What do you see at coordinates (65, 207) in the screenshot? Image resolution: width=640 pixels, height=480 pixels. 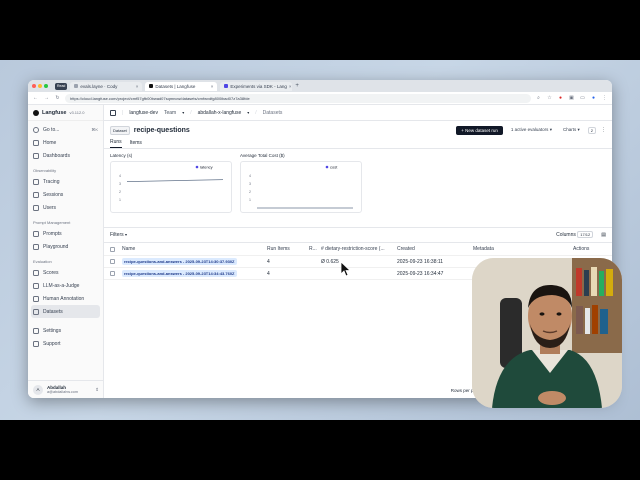 I see `sidebar-item-users: Users` at bounding box center [65, 207].